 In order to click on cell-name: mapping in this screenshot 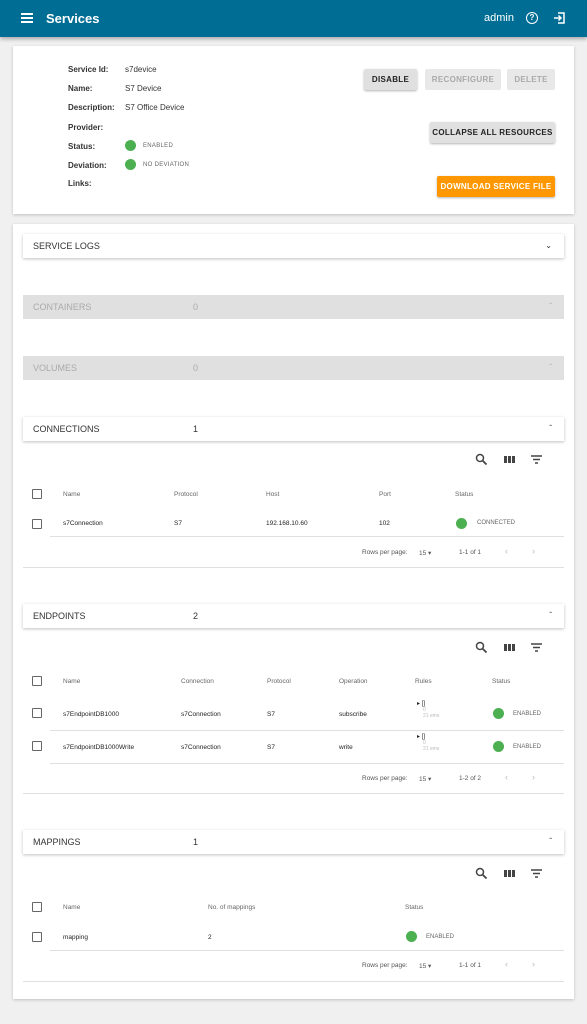, I will do `click(75, 937)`.